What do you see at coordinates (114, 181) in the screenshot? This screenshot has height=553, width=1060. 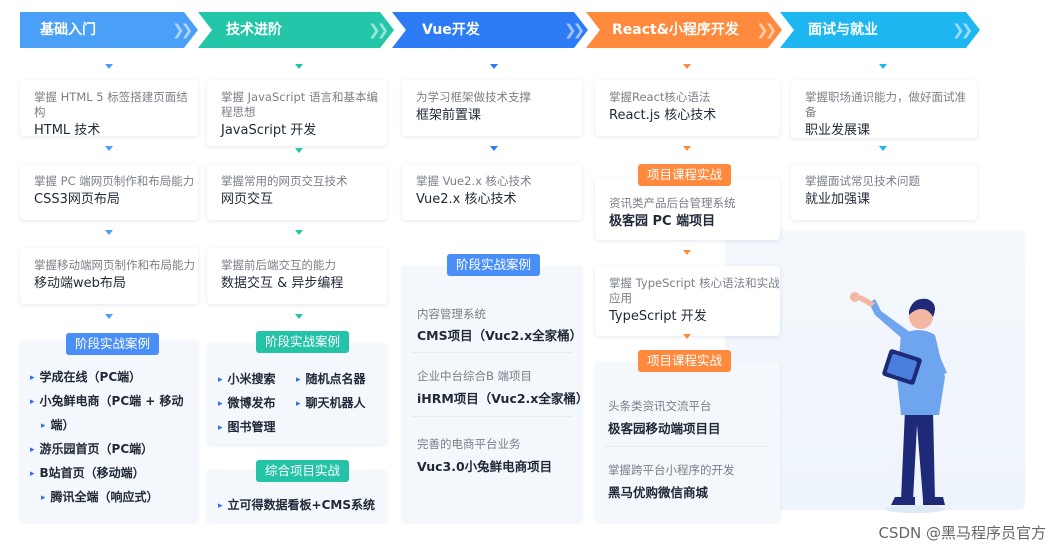 I see `course-desc: 掌握 PC 端网页制作和布局能力` at bounding box center [114, 181].